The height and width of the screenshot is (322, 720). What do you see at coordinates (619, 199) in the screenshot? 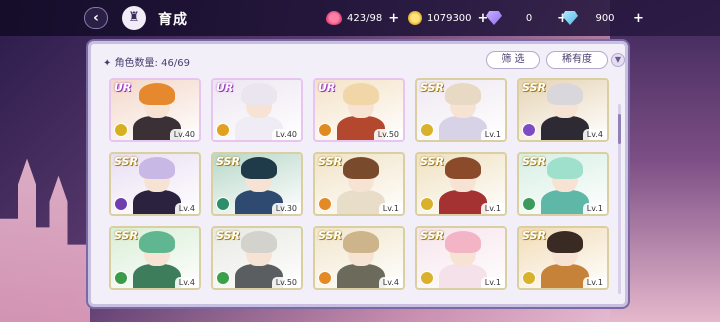
I see `scrollbar` at bounding box center [619, 199].